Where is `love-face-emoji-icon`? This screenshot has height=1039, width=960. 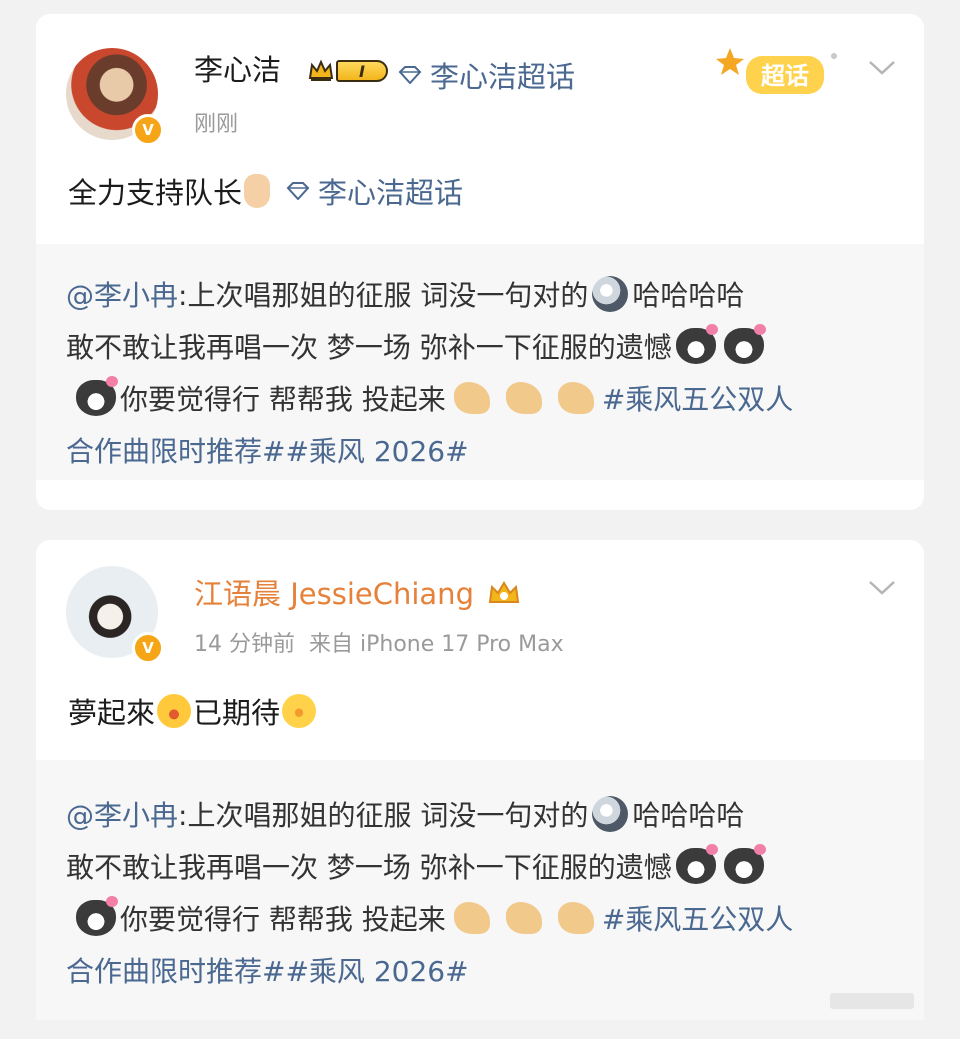 love-face-emoji-icon is located at coordinates (174, 711).